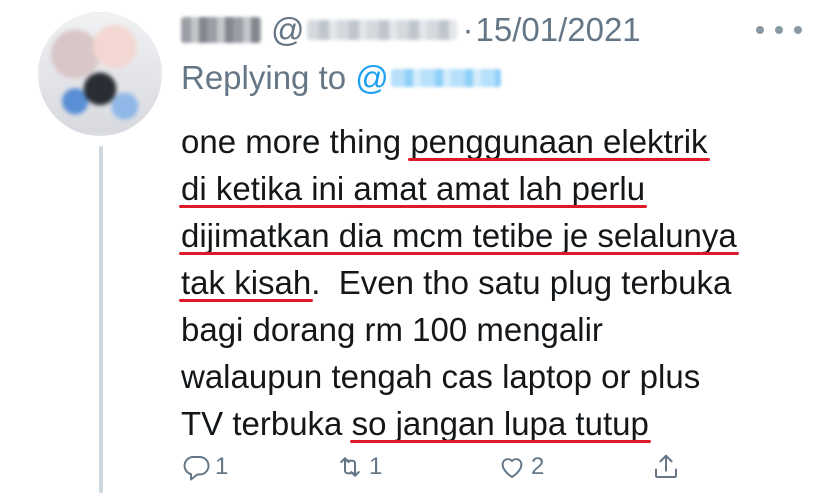  I want to click on text-segment: one more thing, so click(296, 141).